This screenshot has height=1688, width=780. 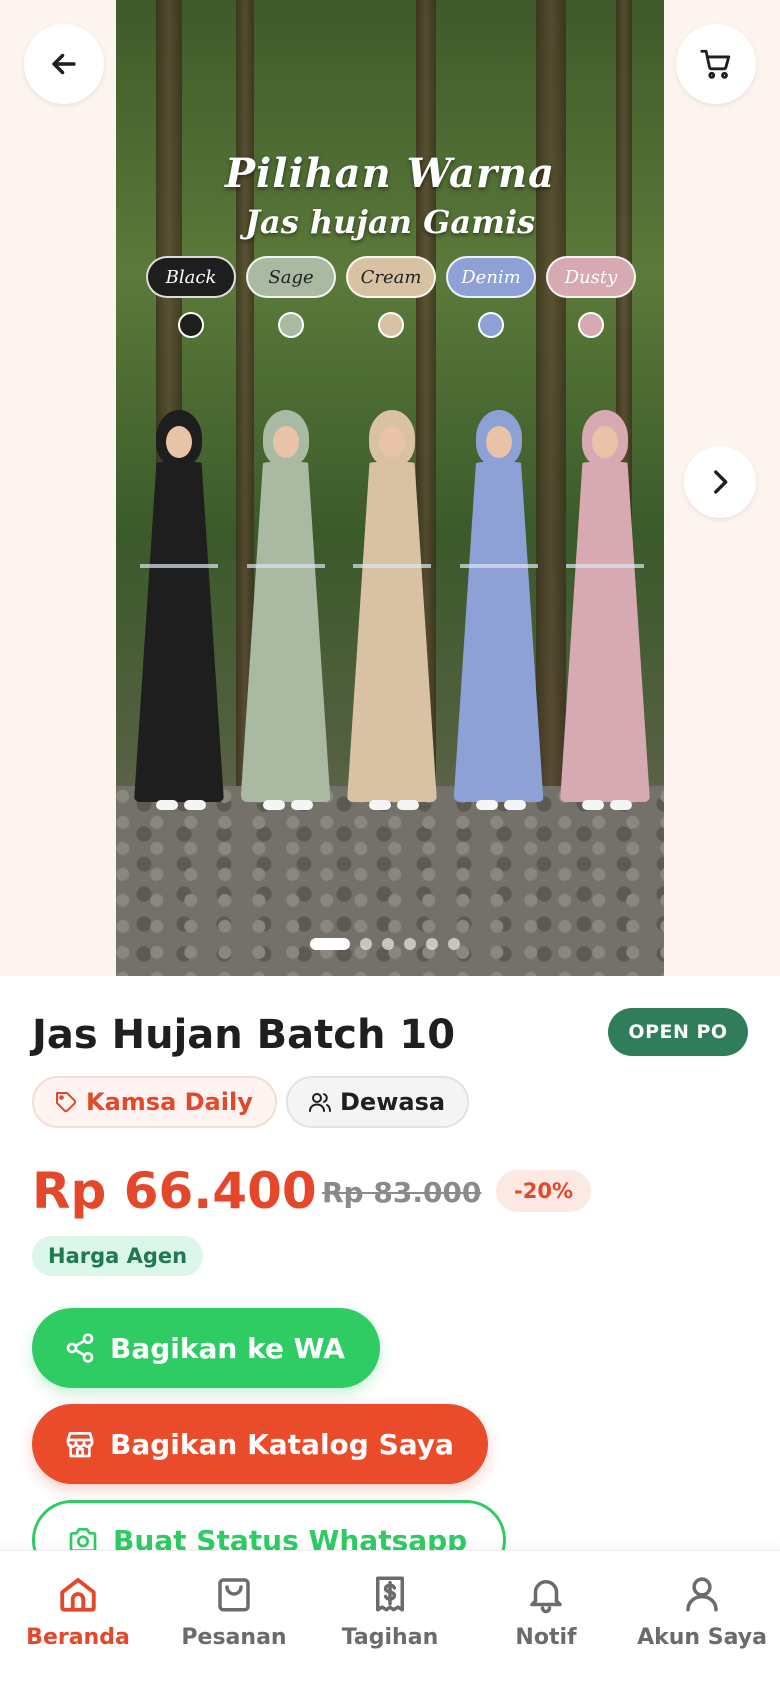 I want to click on brand-label: Kamsa Daily, so click(x=169, y=1102).